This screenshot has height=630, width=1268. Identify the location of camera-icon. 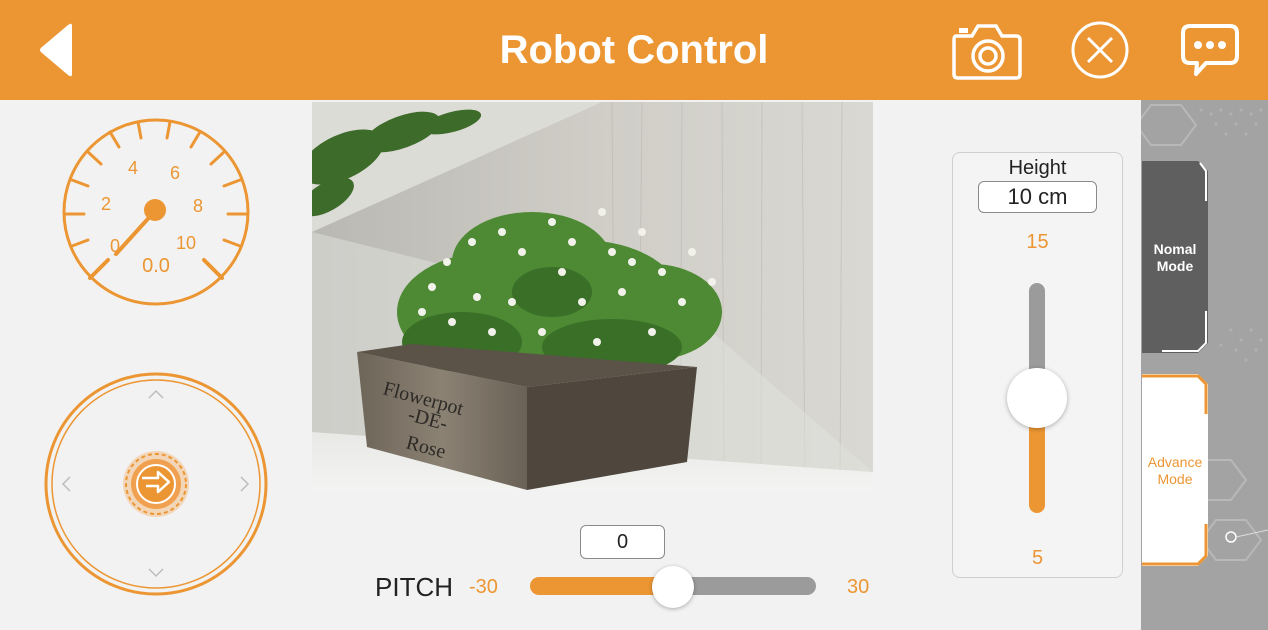
(987, 52).